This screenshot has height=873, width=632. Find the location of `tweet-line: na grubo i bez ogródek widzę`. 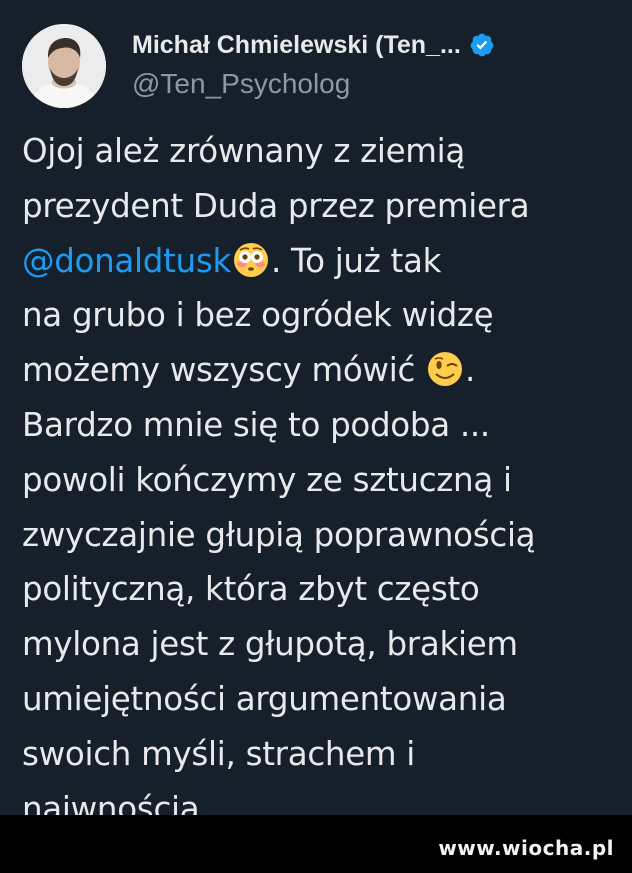

tweet-line: na grubo i bez ogródek widzę is located at coordinates (258, 315).